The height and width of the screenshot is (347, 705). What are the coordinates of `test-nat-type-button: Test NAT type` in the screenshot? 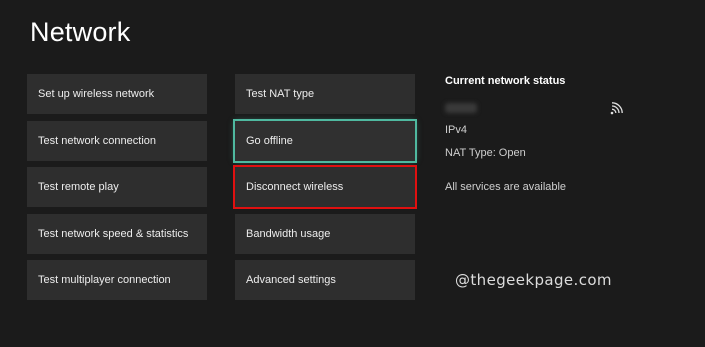 It's located at (325, 94).